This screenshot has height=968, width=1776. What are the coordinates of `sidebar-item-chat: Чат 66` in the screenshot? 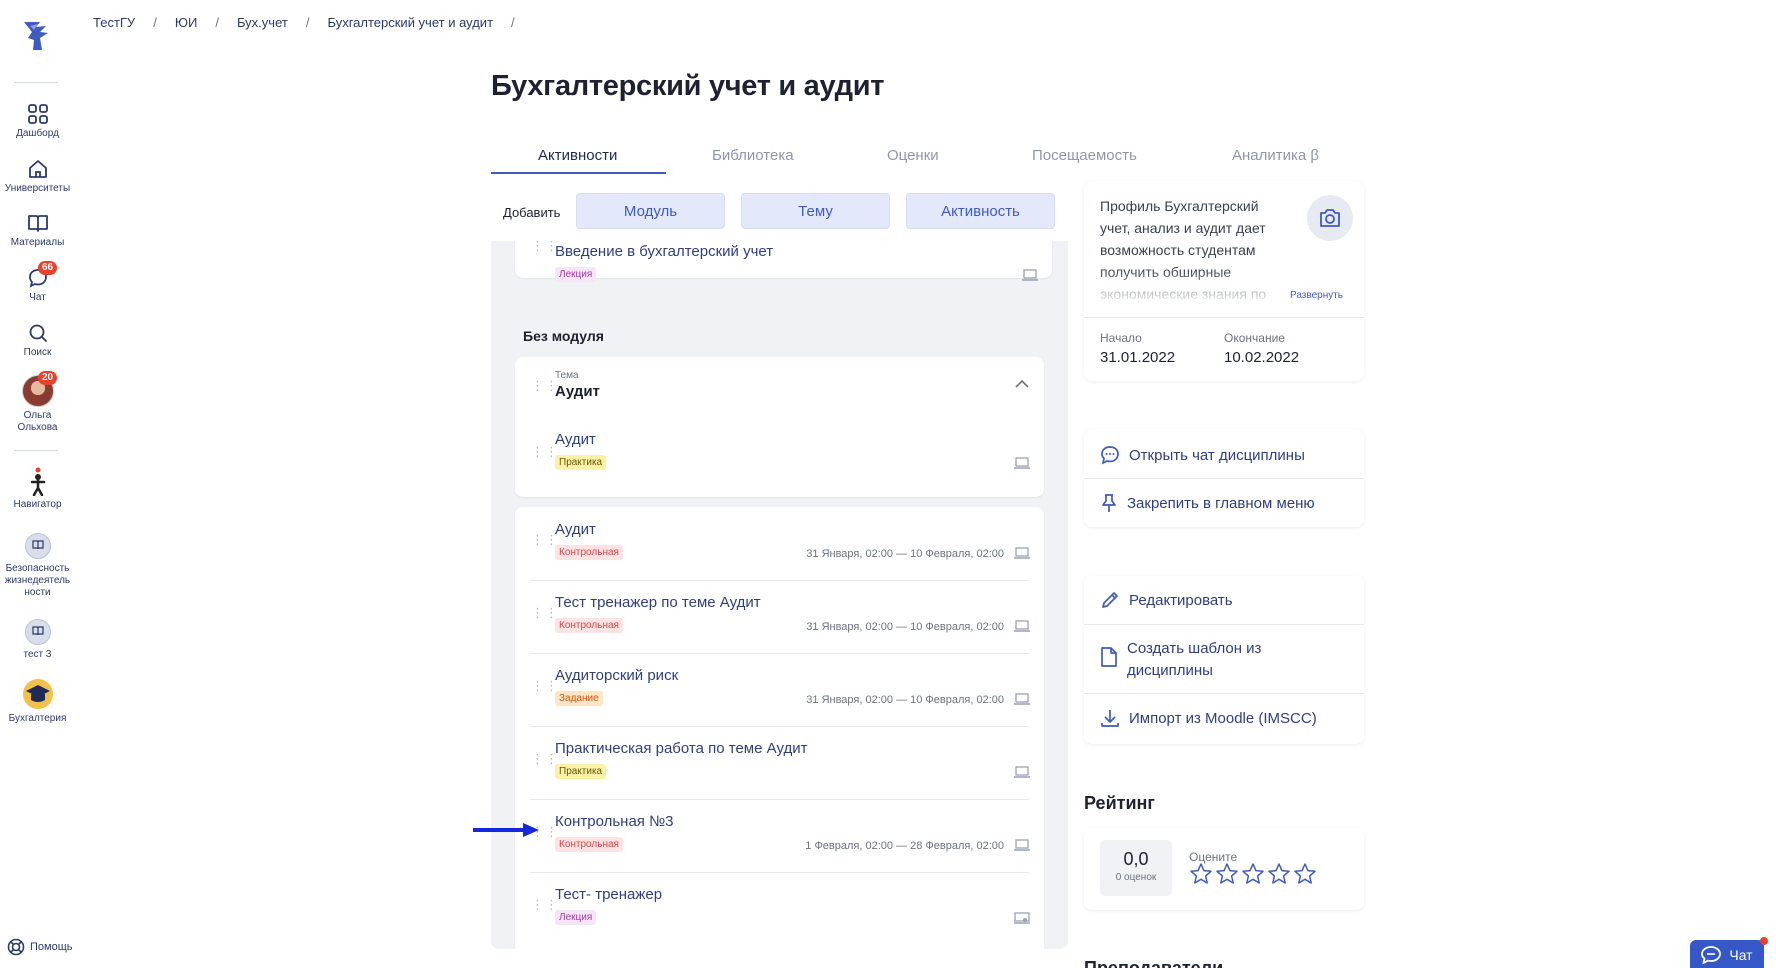 It's located at (37, 282).